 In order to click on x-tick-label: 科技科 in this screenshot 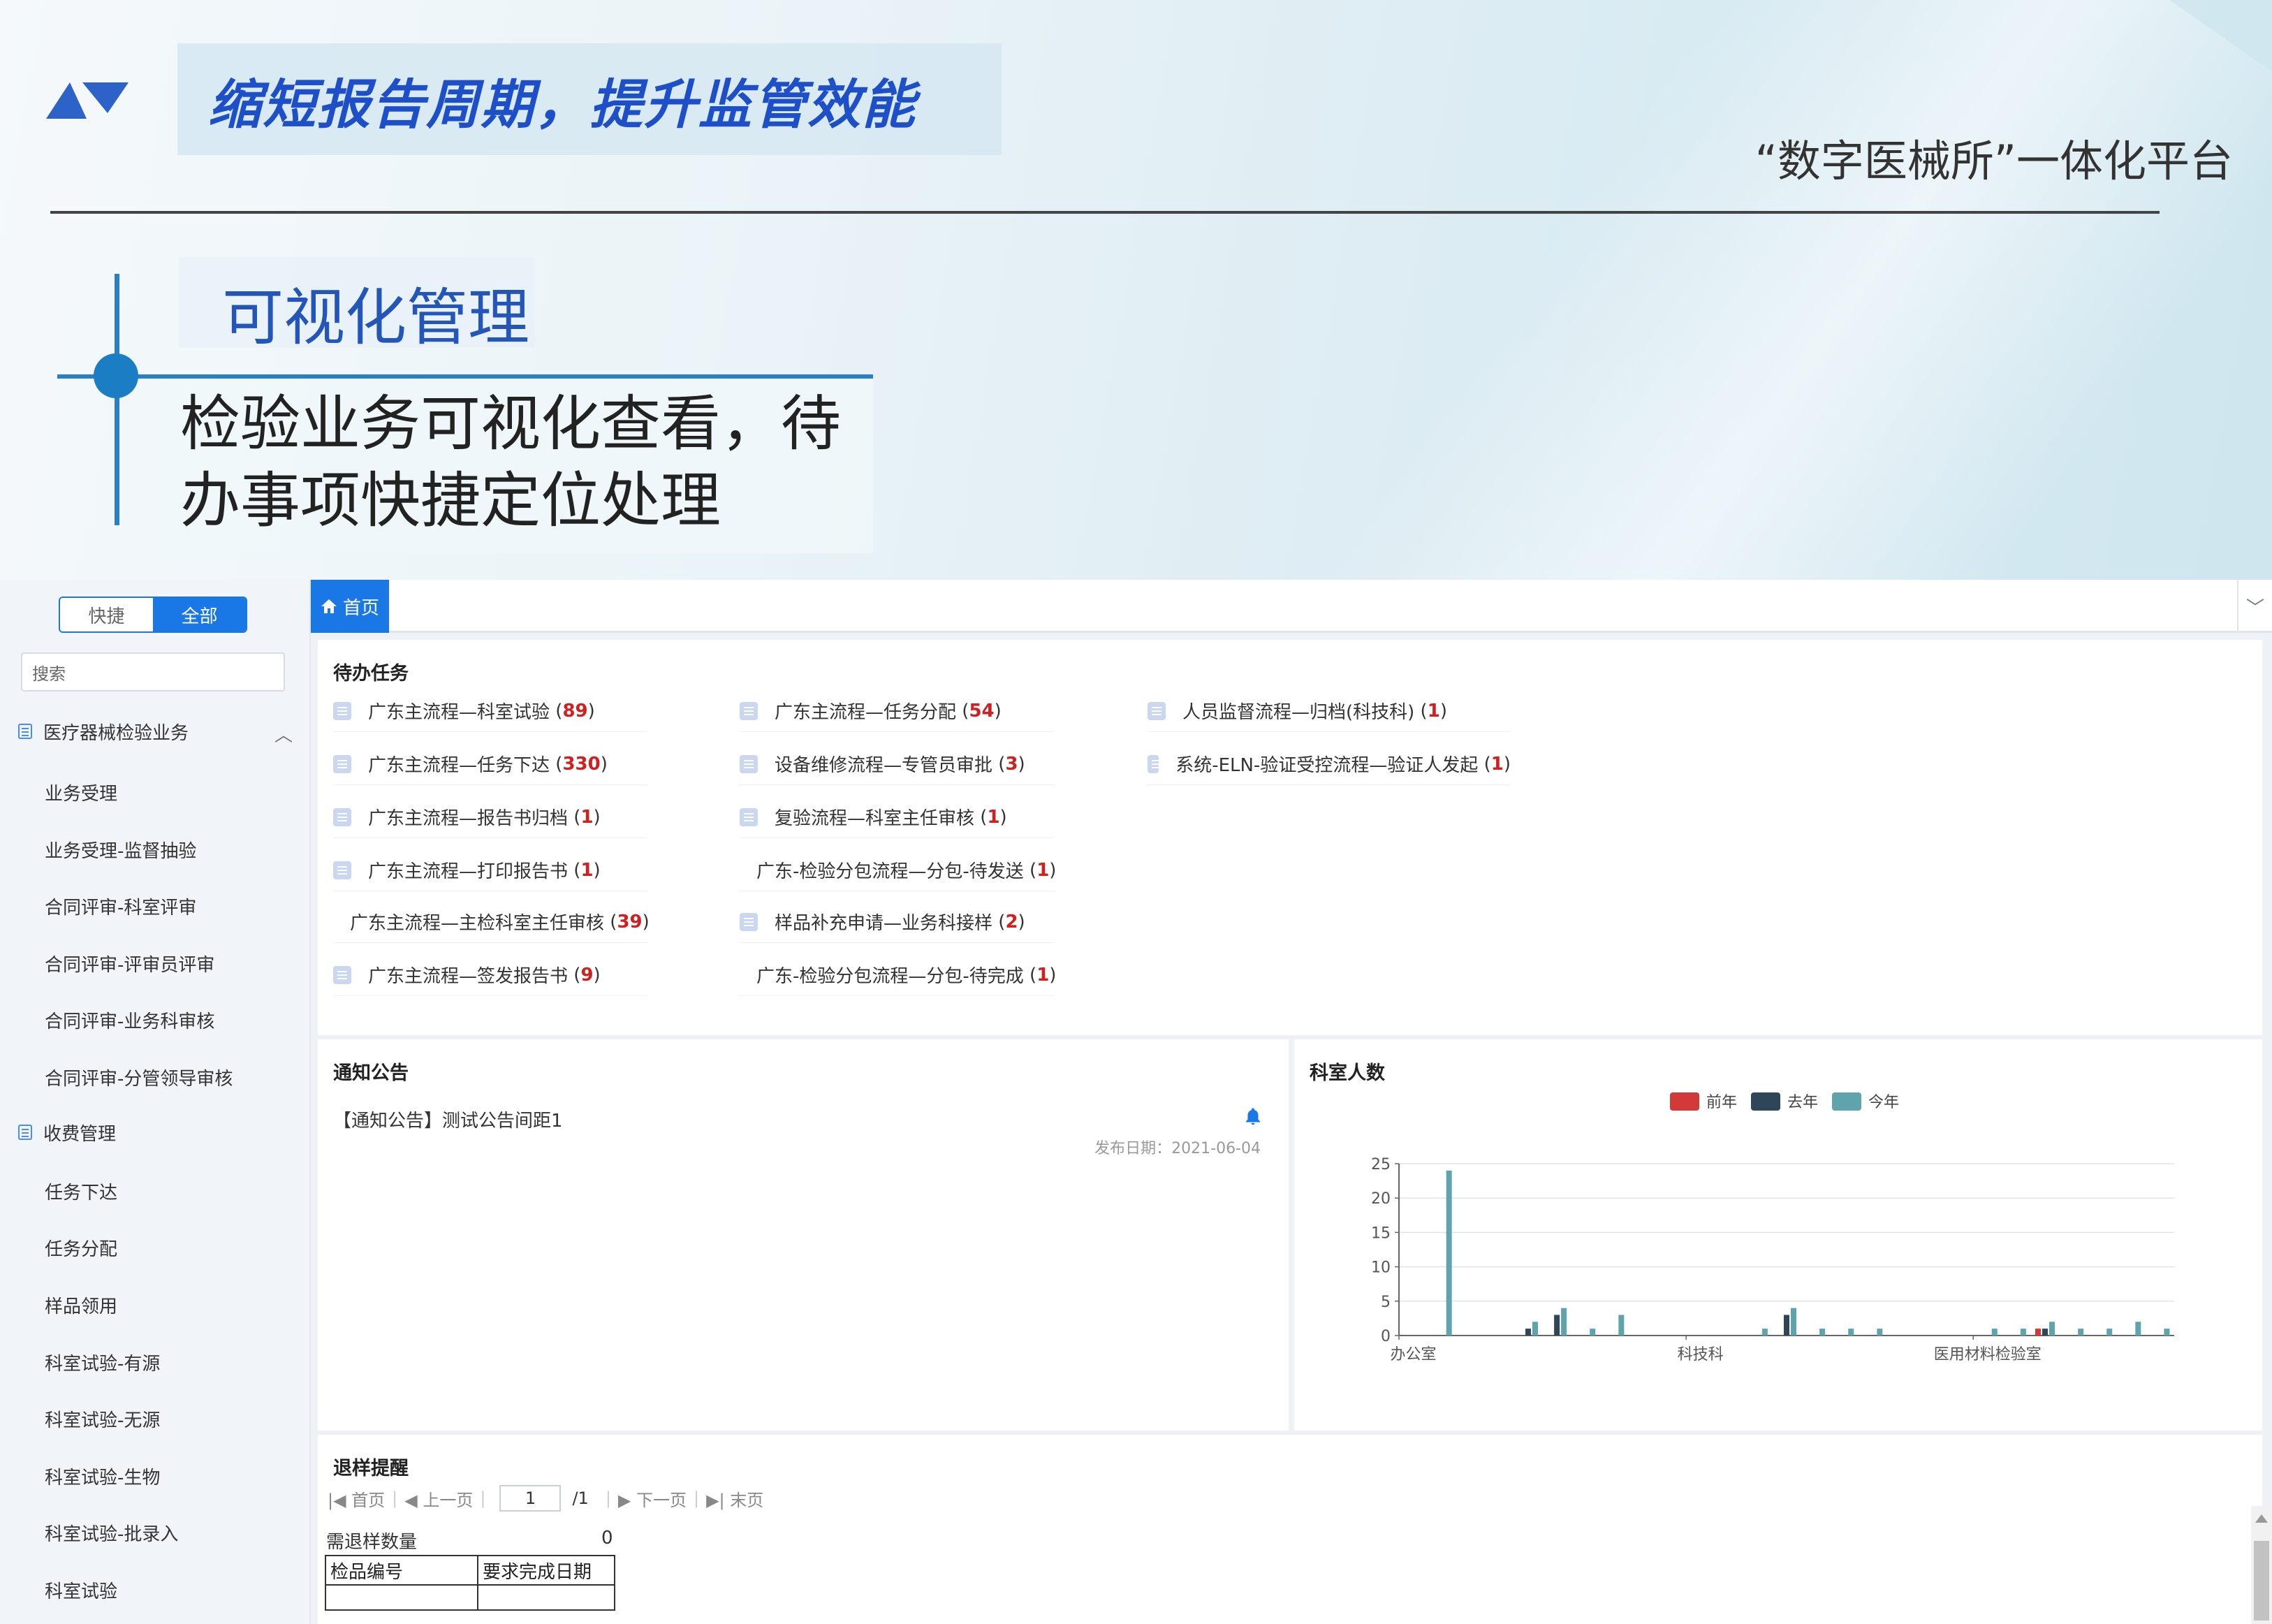, I will do `click(1701, 1354)`.